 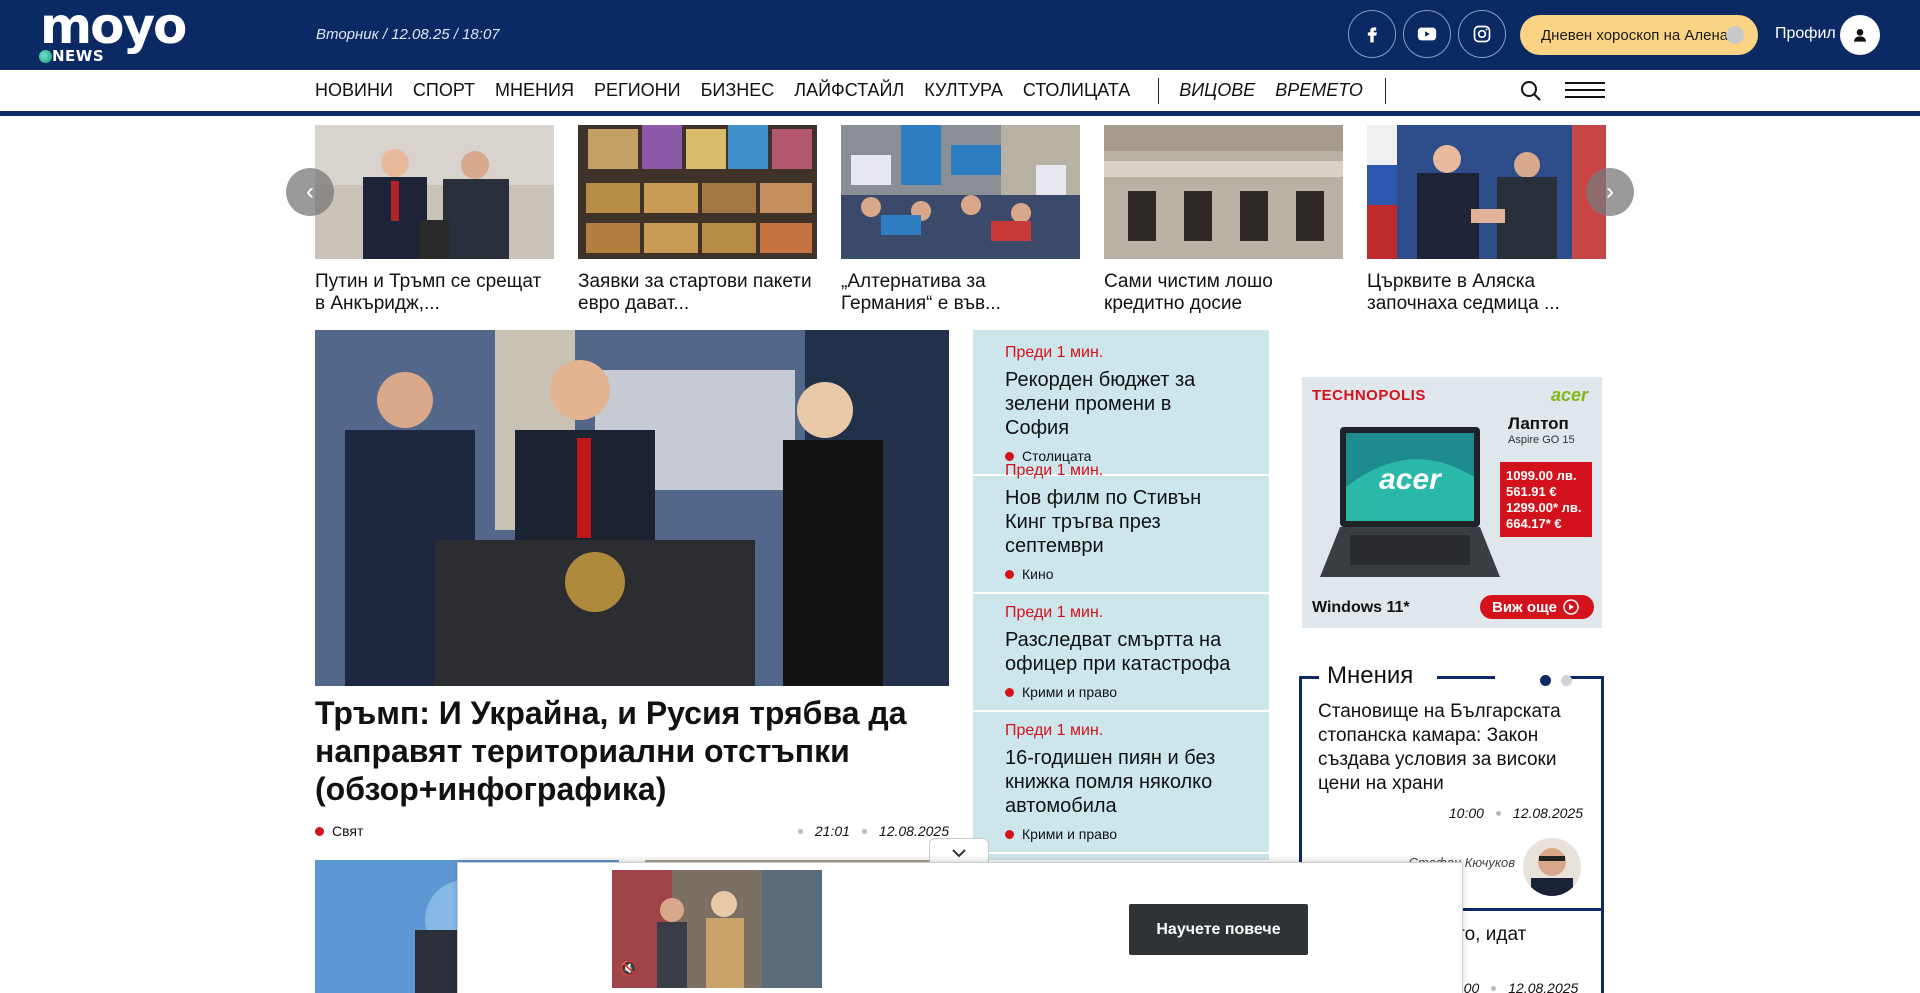 What do you see at coordinates (632, 832) in the screenshot?
I see `main-story-meta: Свят 21:01 12.08.2025` at bounding box center [632, 832].